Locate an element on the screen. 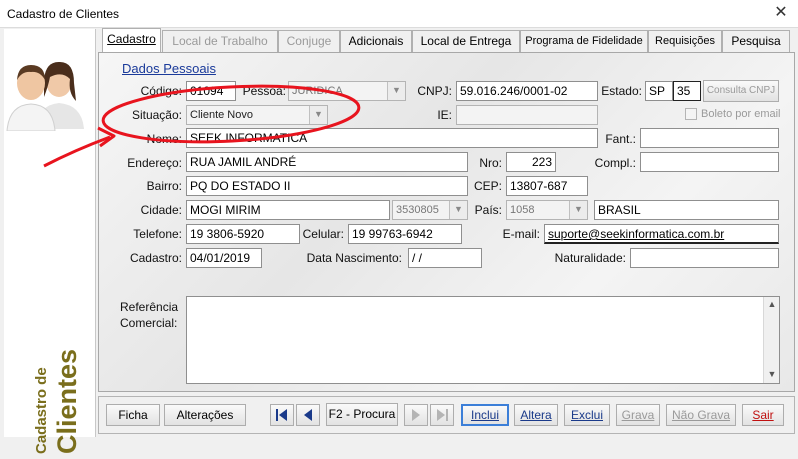 This screenshot has width=798, height=459. cep-field: 13807-687 is located at coordinates (547, 186).